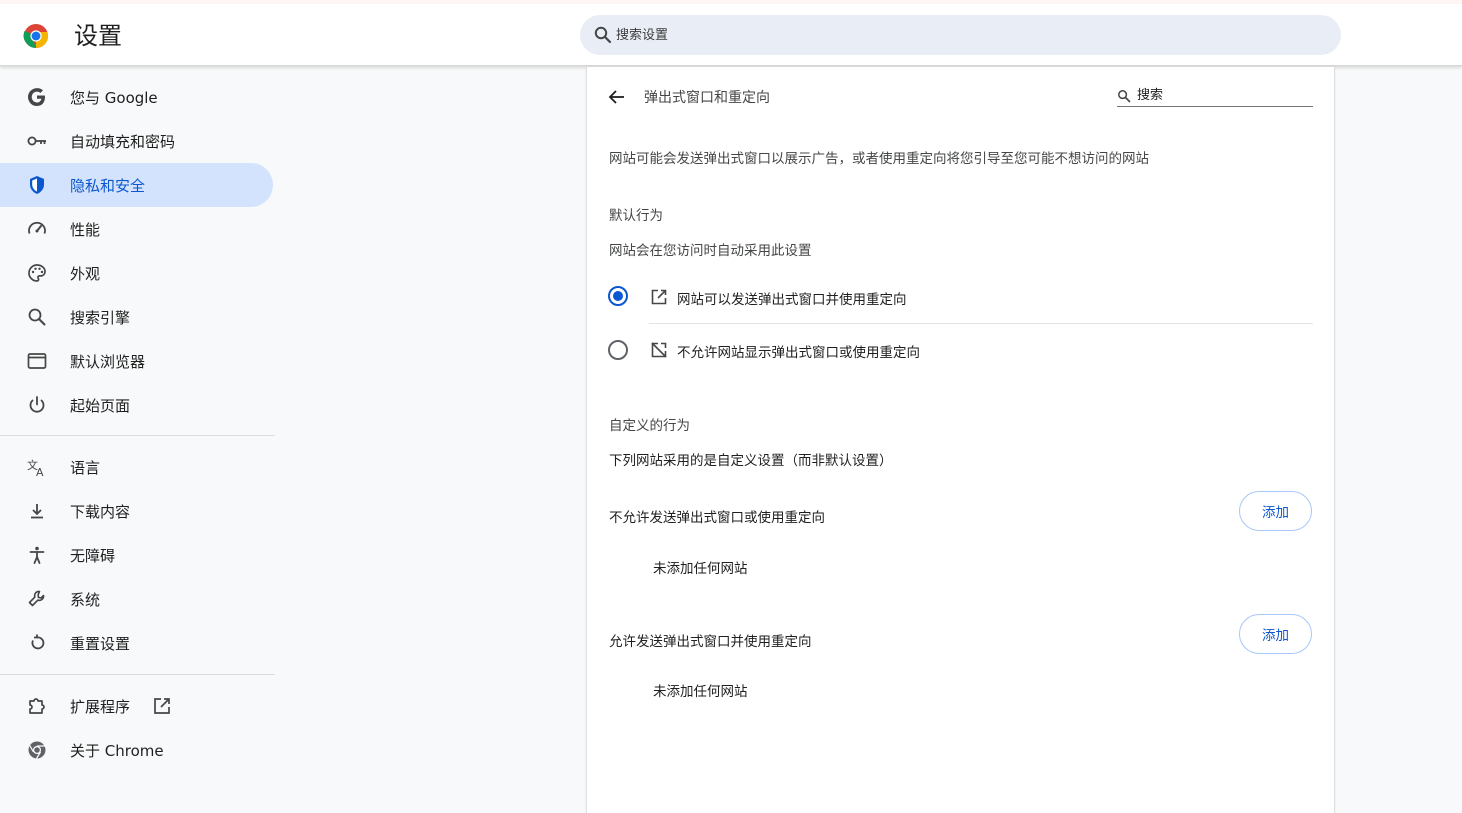 The width and height of the screenshot is (1462, 813). I want to click on sidebar-item-reset: 重置设置, so click(136, 643).